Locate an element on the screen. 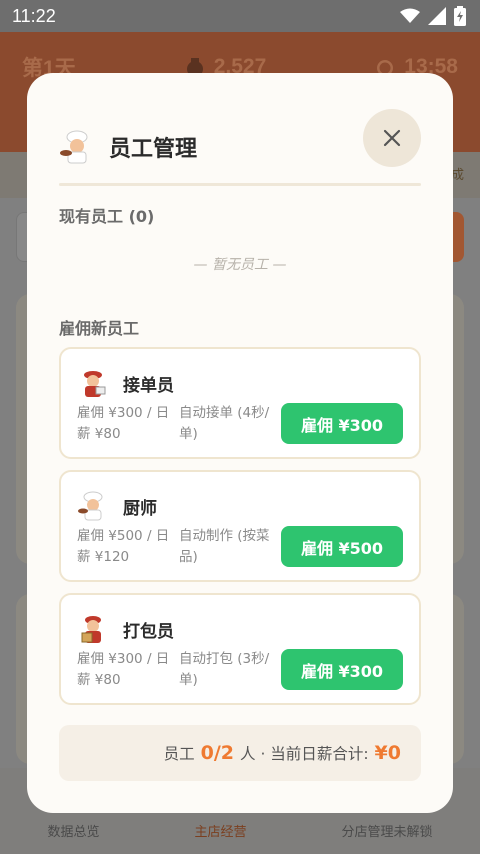  close-icon is located at coordinates (392, 138).